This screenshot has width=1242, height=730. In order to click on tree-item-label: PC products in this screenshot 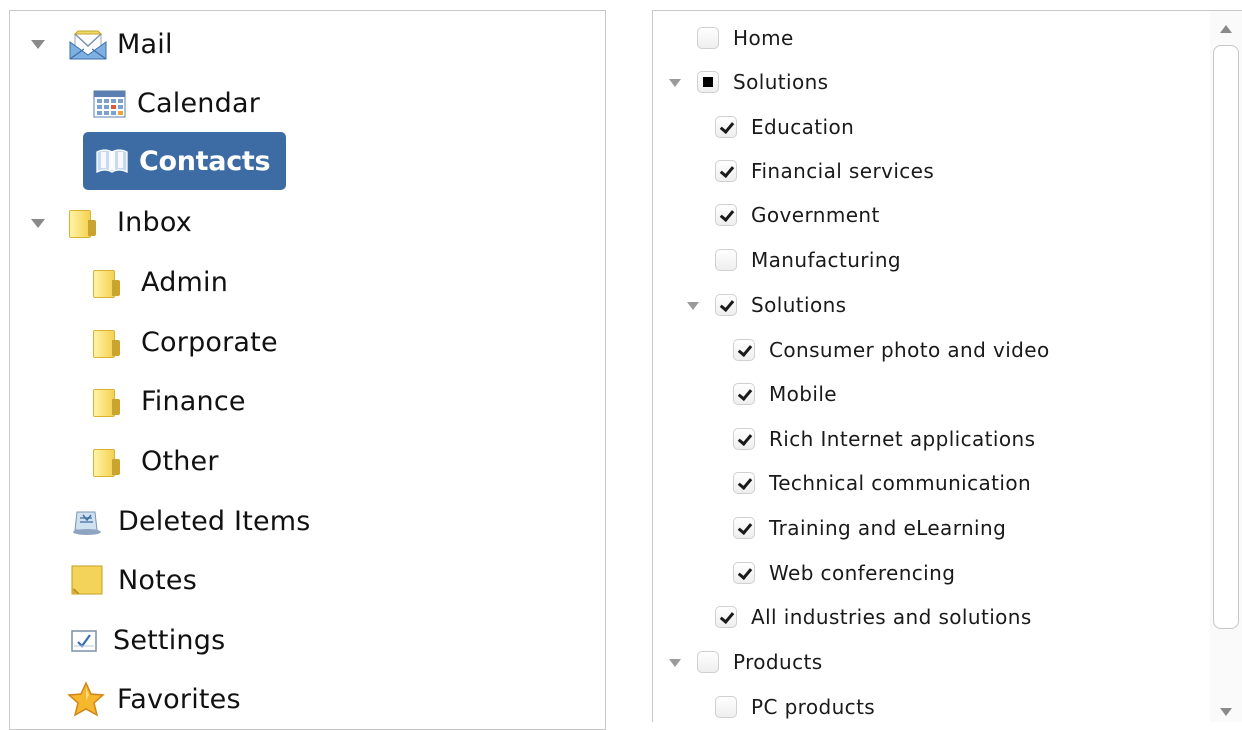, I will do `click(813, 707)`.